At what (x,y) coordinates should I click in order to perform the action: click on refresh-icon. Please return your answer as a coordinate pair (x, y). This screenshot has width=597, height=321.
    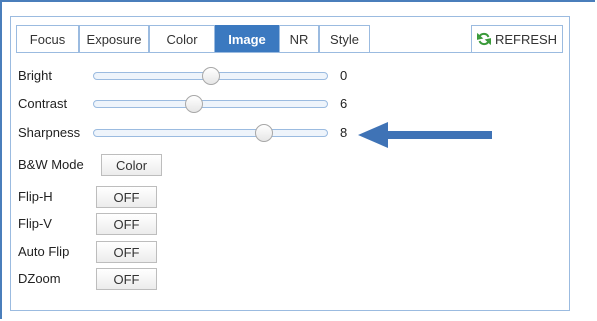
    Looking at the image, I should click on (484, 39).